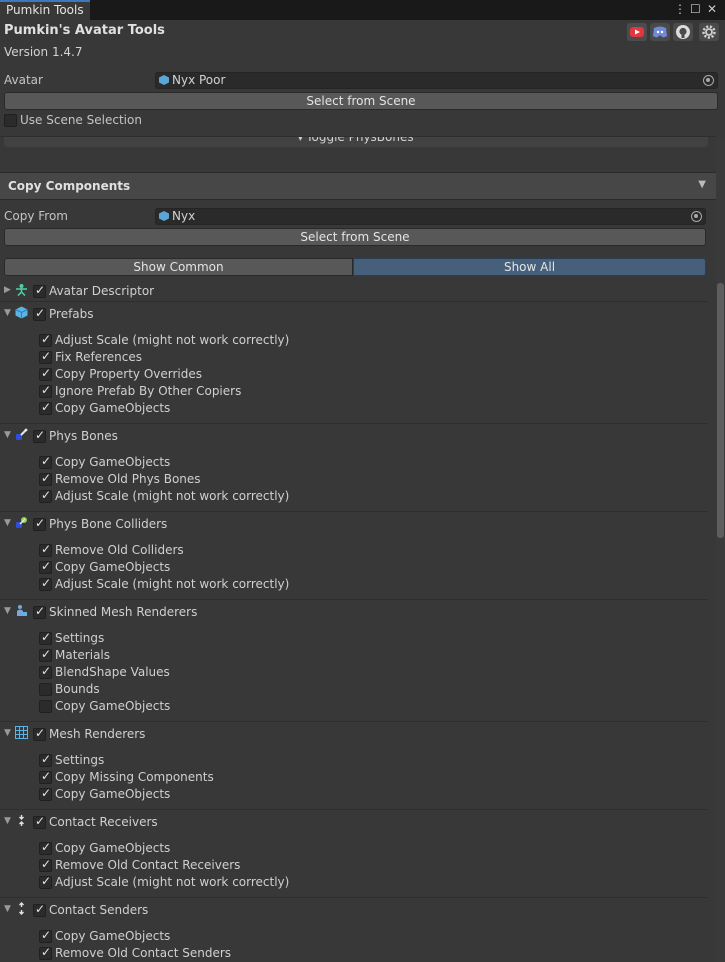  Describe the element at coordinates (430, 216) in the screenshot. I see `copy-from-object-field: Nyx` at that location.